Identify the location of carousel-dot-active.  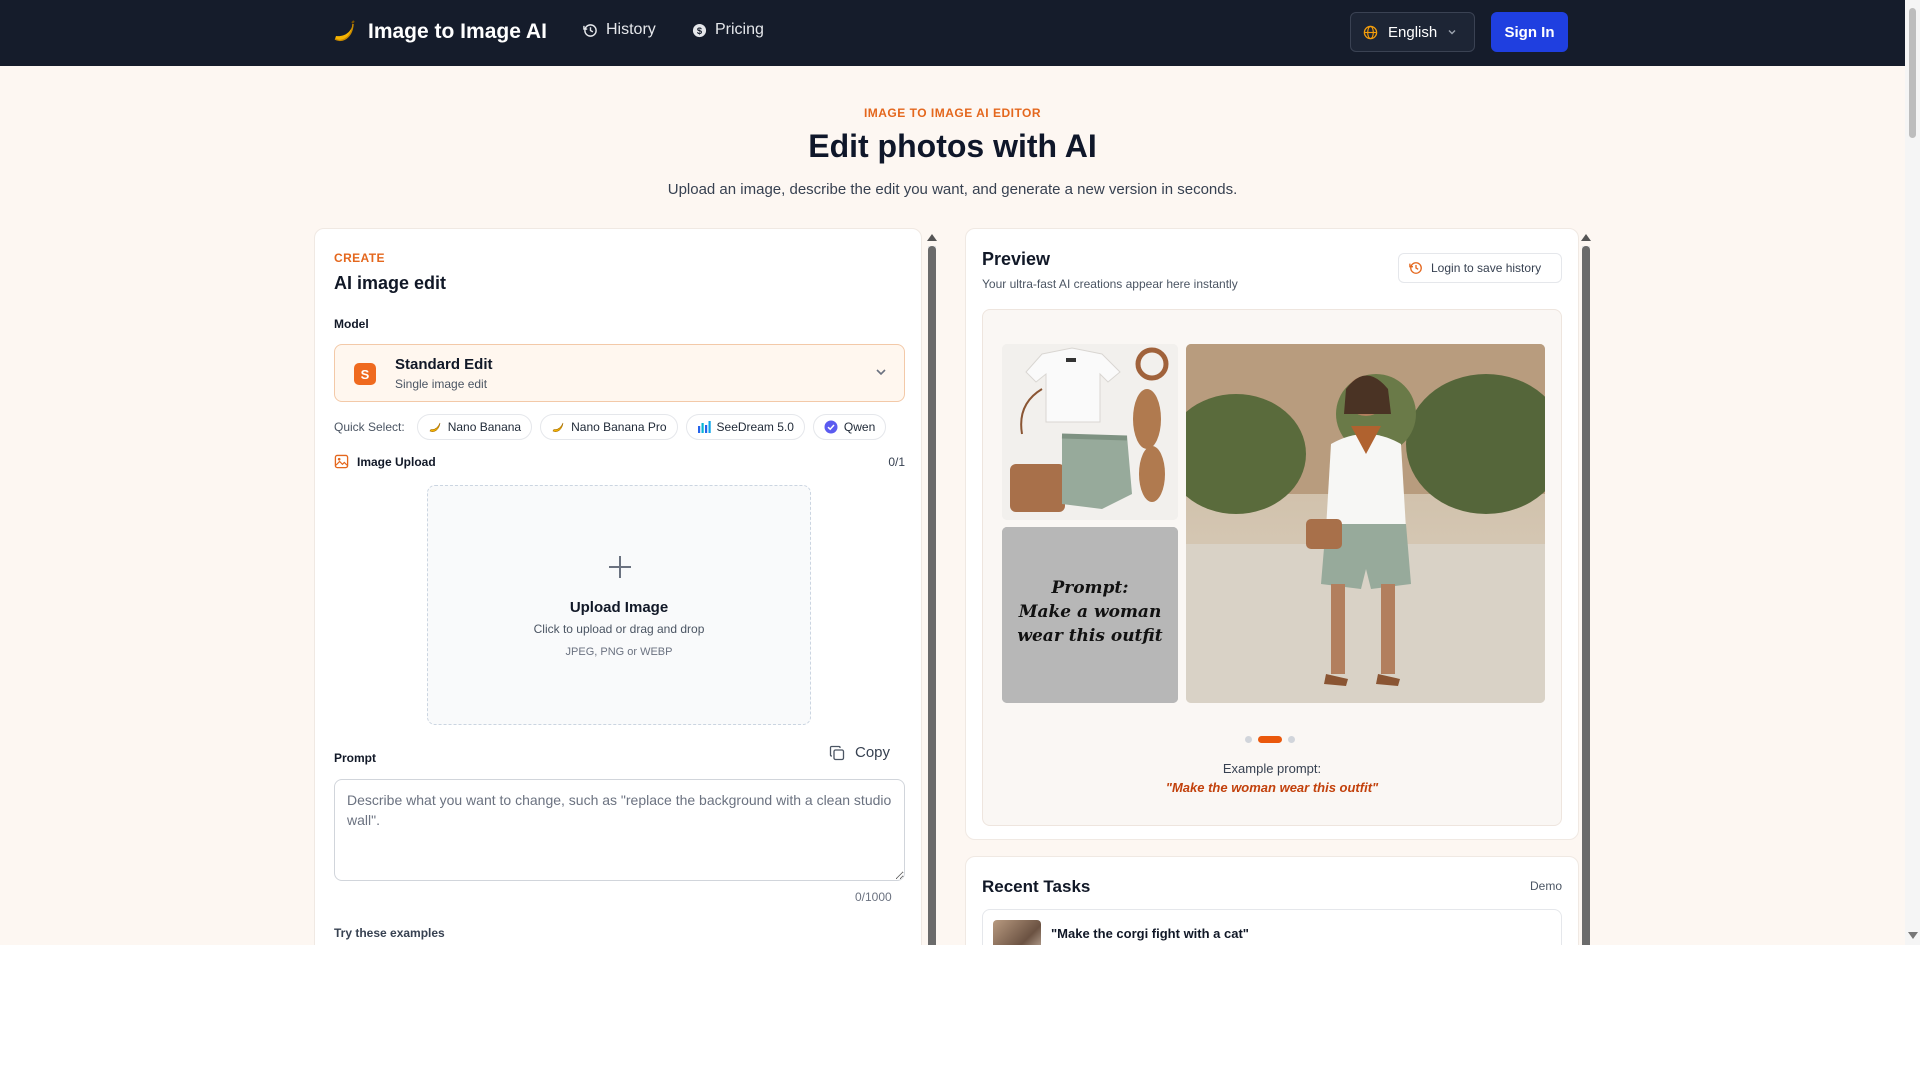
(1270, 739).